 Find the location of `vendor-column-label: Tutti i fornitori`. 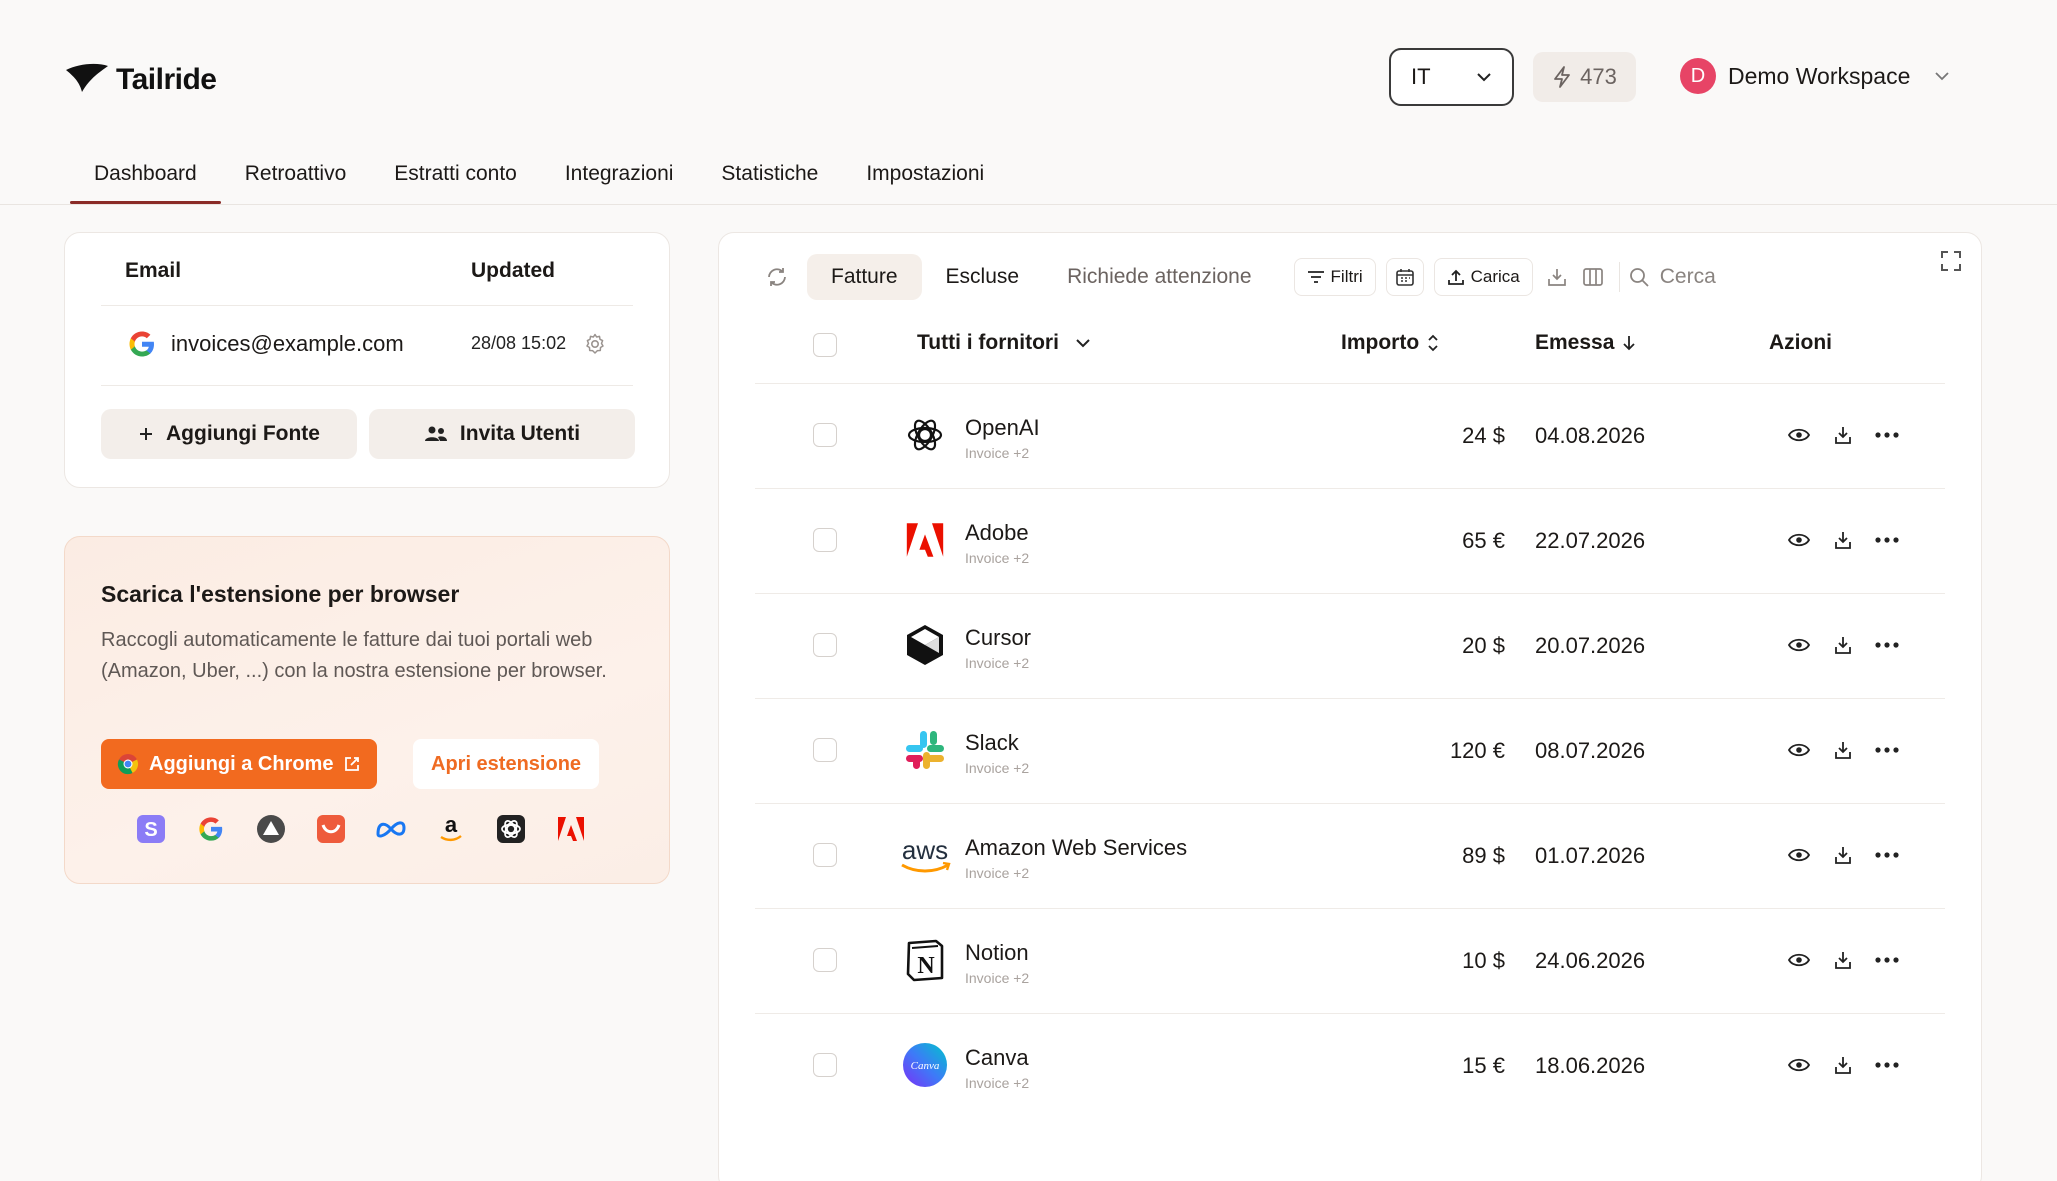

vendor-column-label: Tutti i fornitori is located at coordinates (988, 342).